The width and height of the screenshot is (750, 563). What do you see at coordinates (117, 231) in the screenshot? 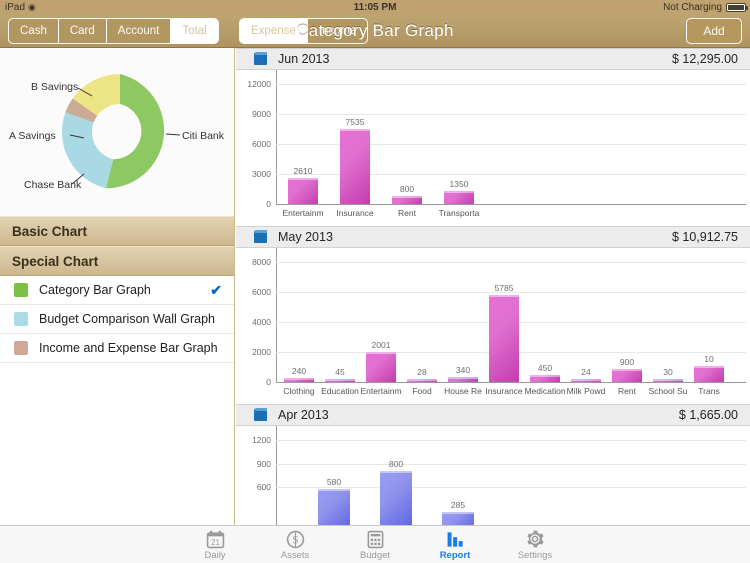
I see `sidebar-group-basic-chart: Basic Chart` at bounding box center [117, 231].